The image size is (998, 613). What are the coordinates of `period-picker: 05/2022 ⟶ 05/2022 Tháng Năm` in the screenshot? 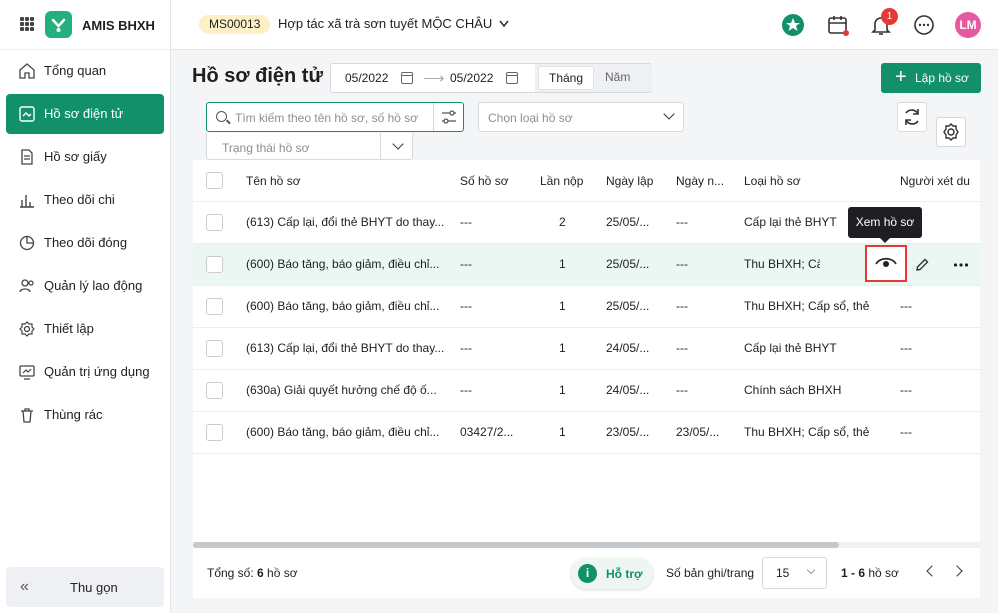 It's located at (491, 78).